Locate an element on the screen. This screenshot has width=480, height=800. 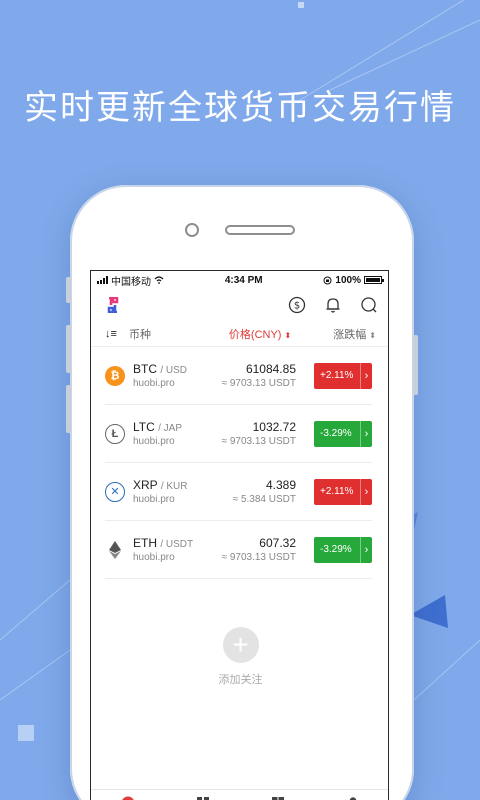
battery-icon is located at coordinates (374, 280).